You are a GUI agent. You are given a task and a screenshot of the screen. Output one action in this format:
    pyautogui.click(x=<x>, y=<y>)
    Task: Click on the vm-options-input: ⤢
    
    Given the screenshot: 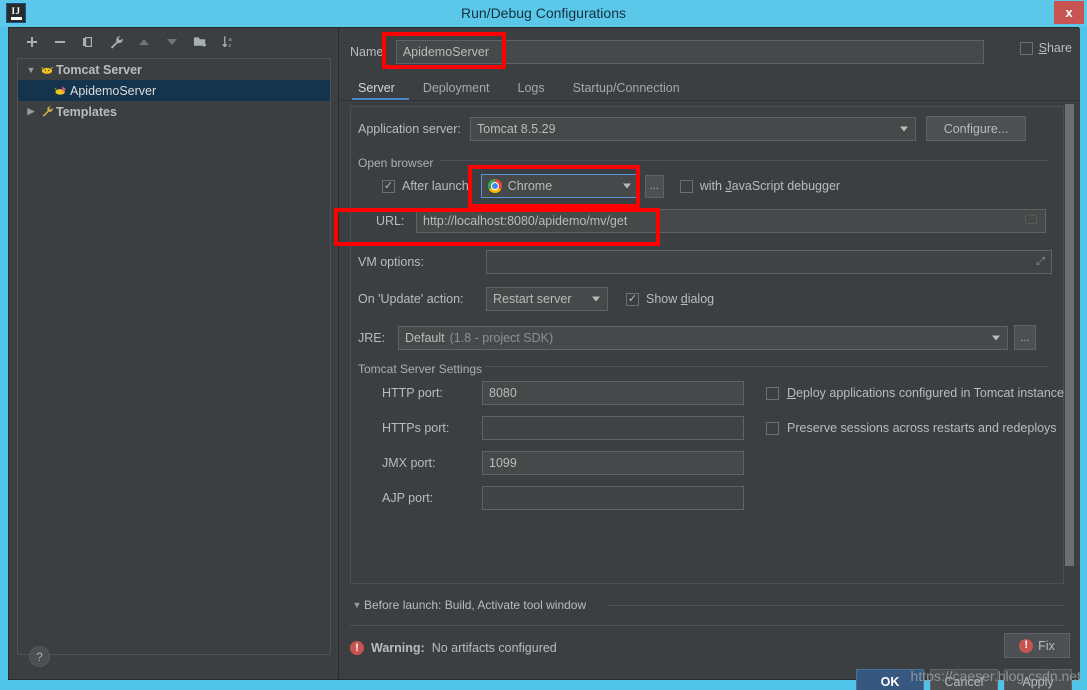 What is the action you would take?
    pyautogui.click(x=769, y=262)
    